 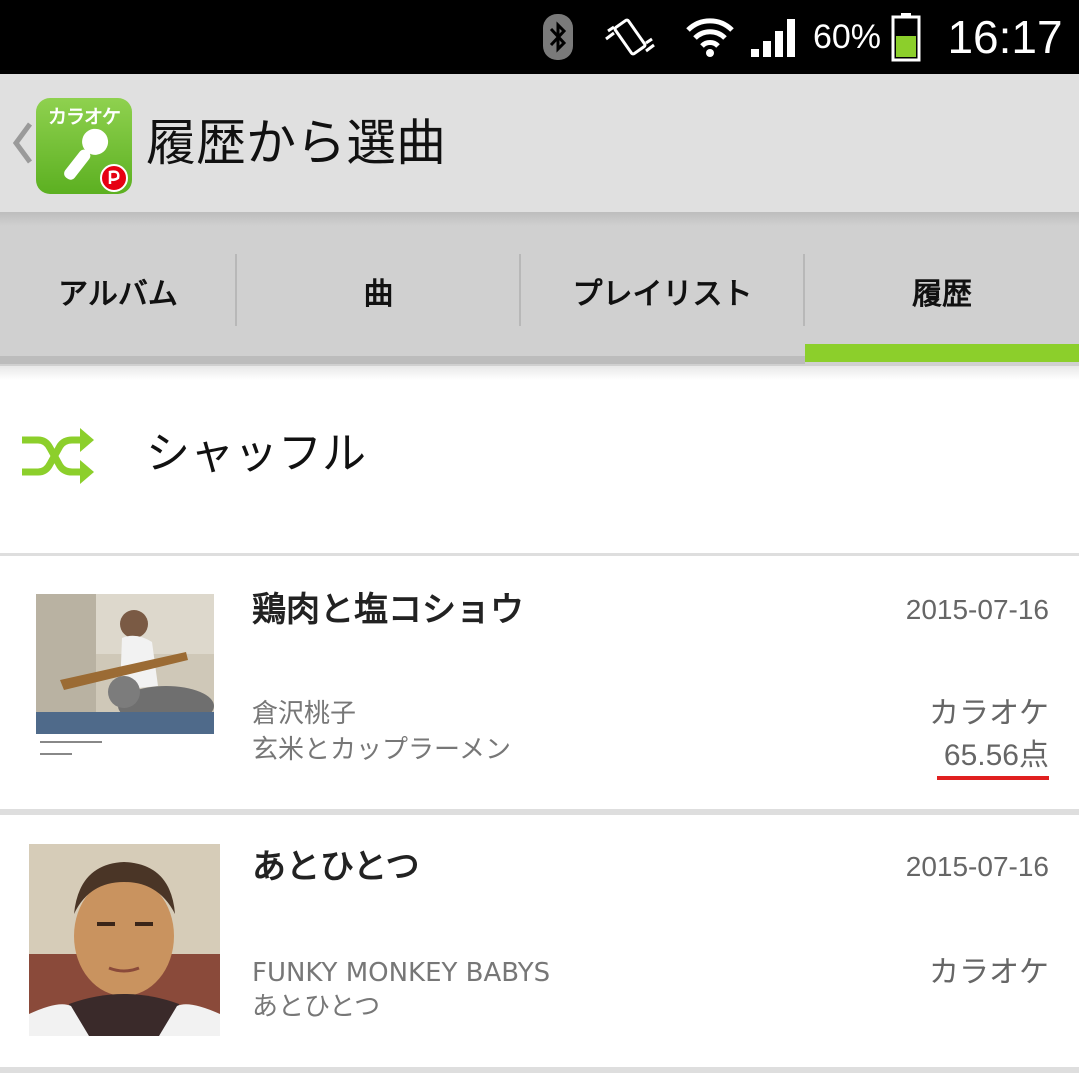 What do you see at coordinates (558, 37) in the screenshot?
I see `bluetooth-icon` at bounding box center [558, 37].